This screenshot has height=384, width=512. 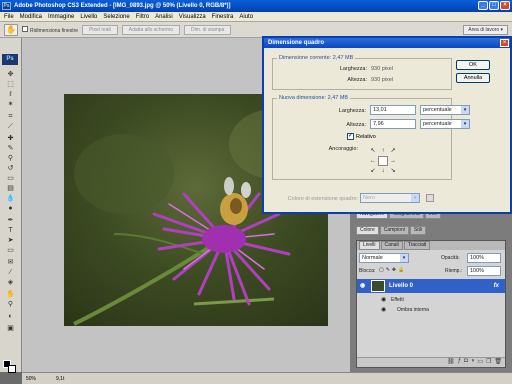 I want to click on resize-windows-option: Ridimensiona finestre, so click(x=50, y=29).